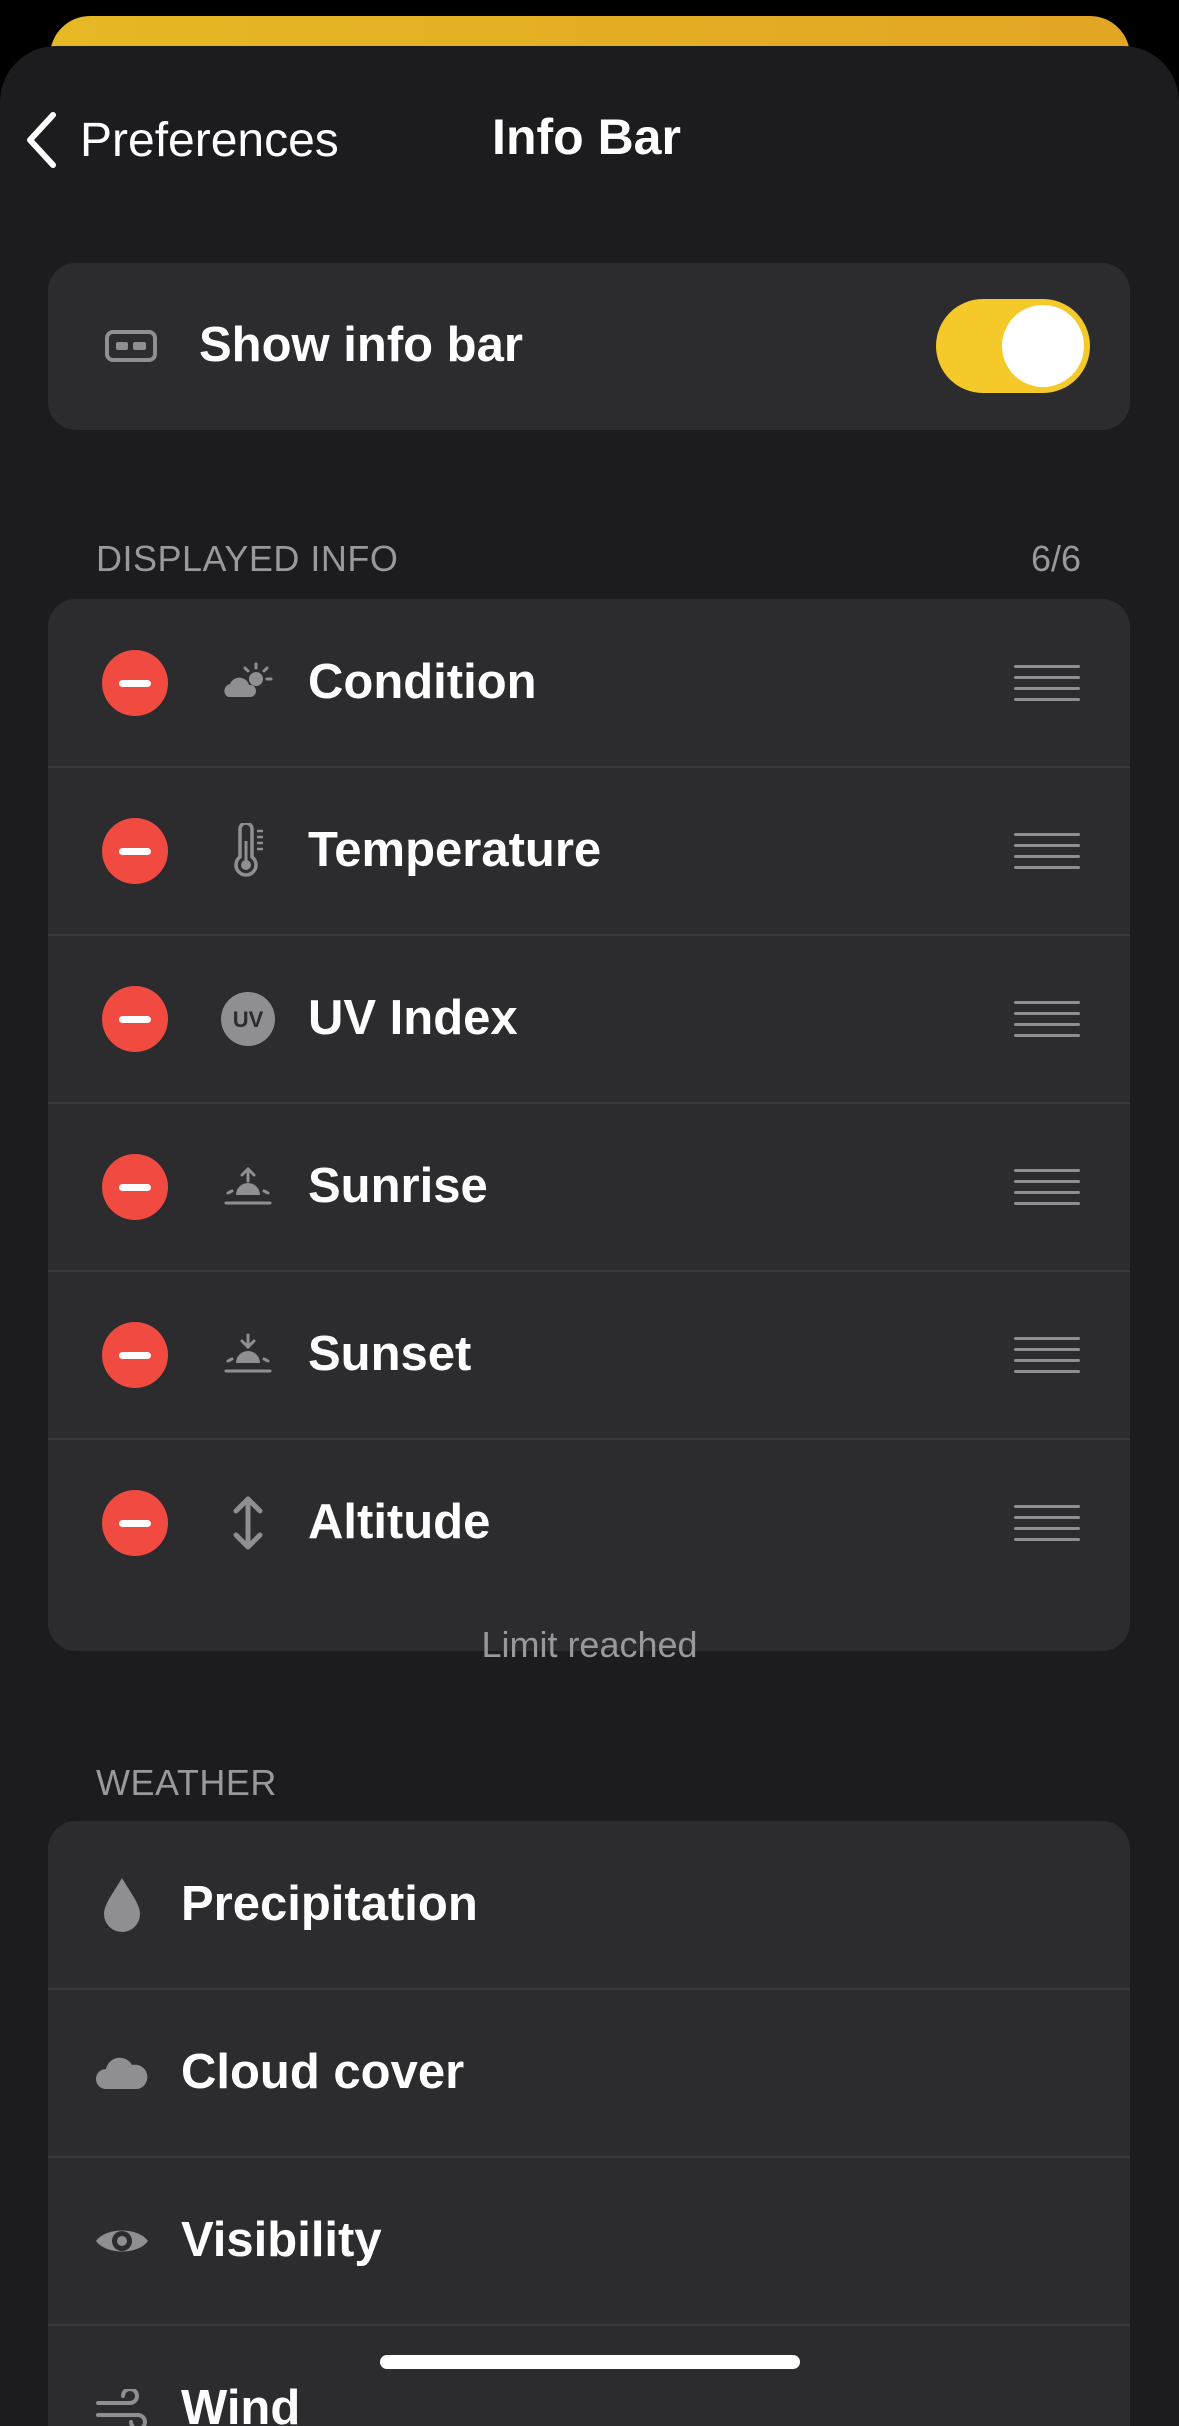 The width and height of the screenshot is (1179, 2426). What do you see at coordinates (135, 683) in the screenshot?
I see `remove-condition-button` at bounding box center [135, 683].